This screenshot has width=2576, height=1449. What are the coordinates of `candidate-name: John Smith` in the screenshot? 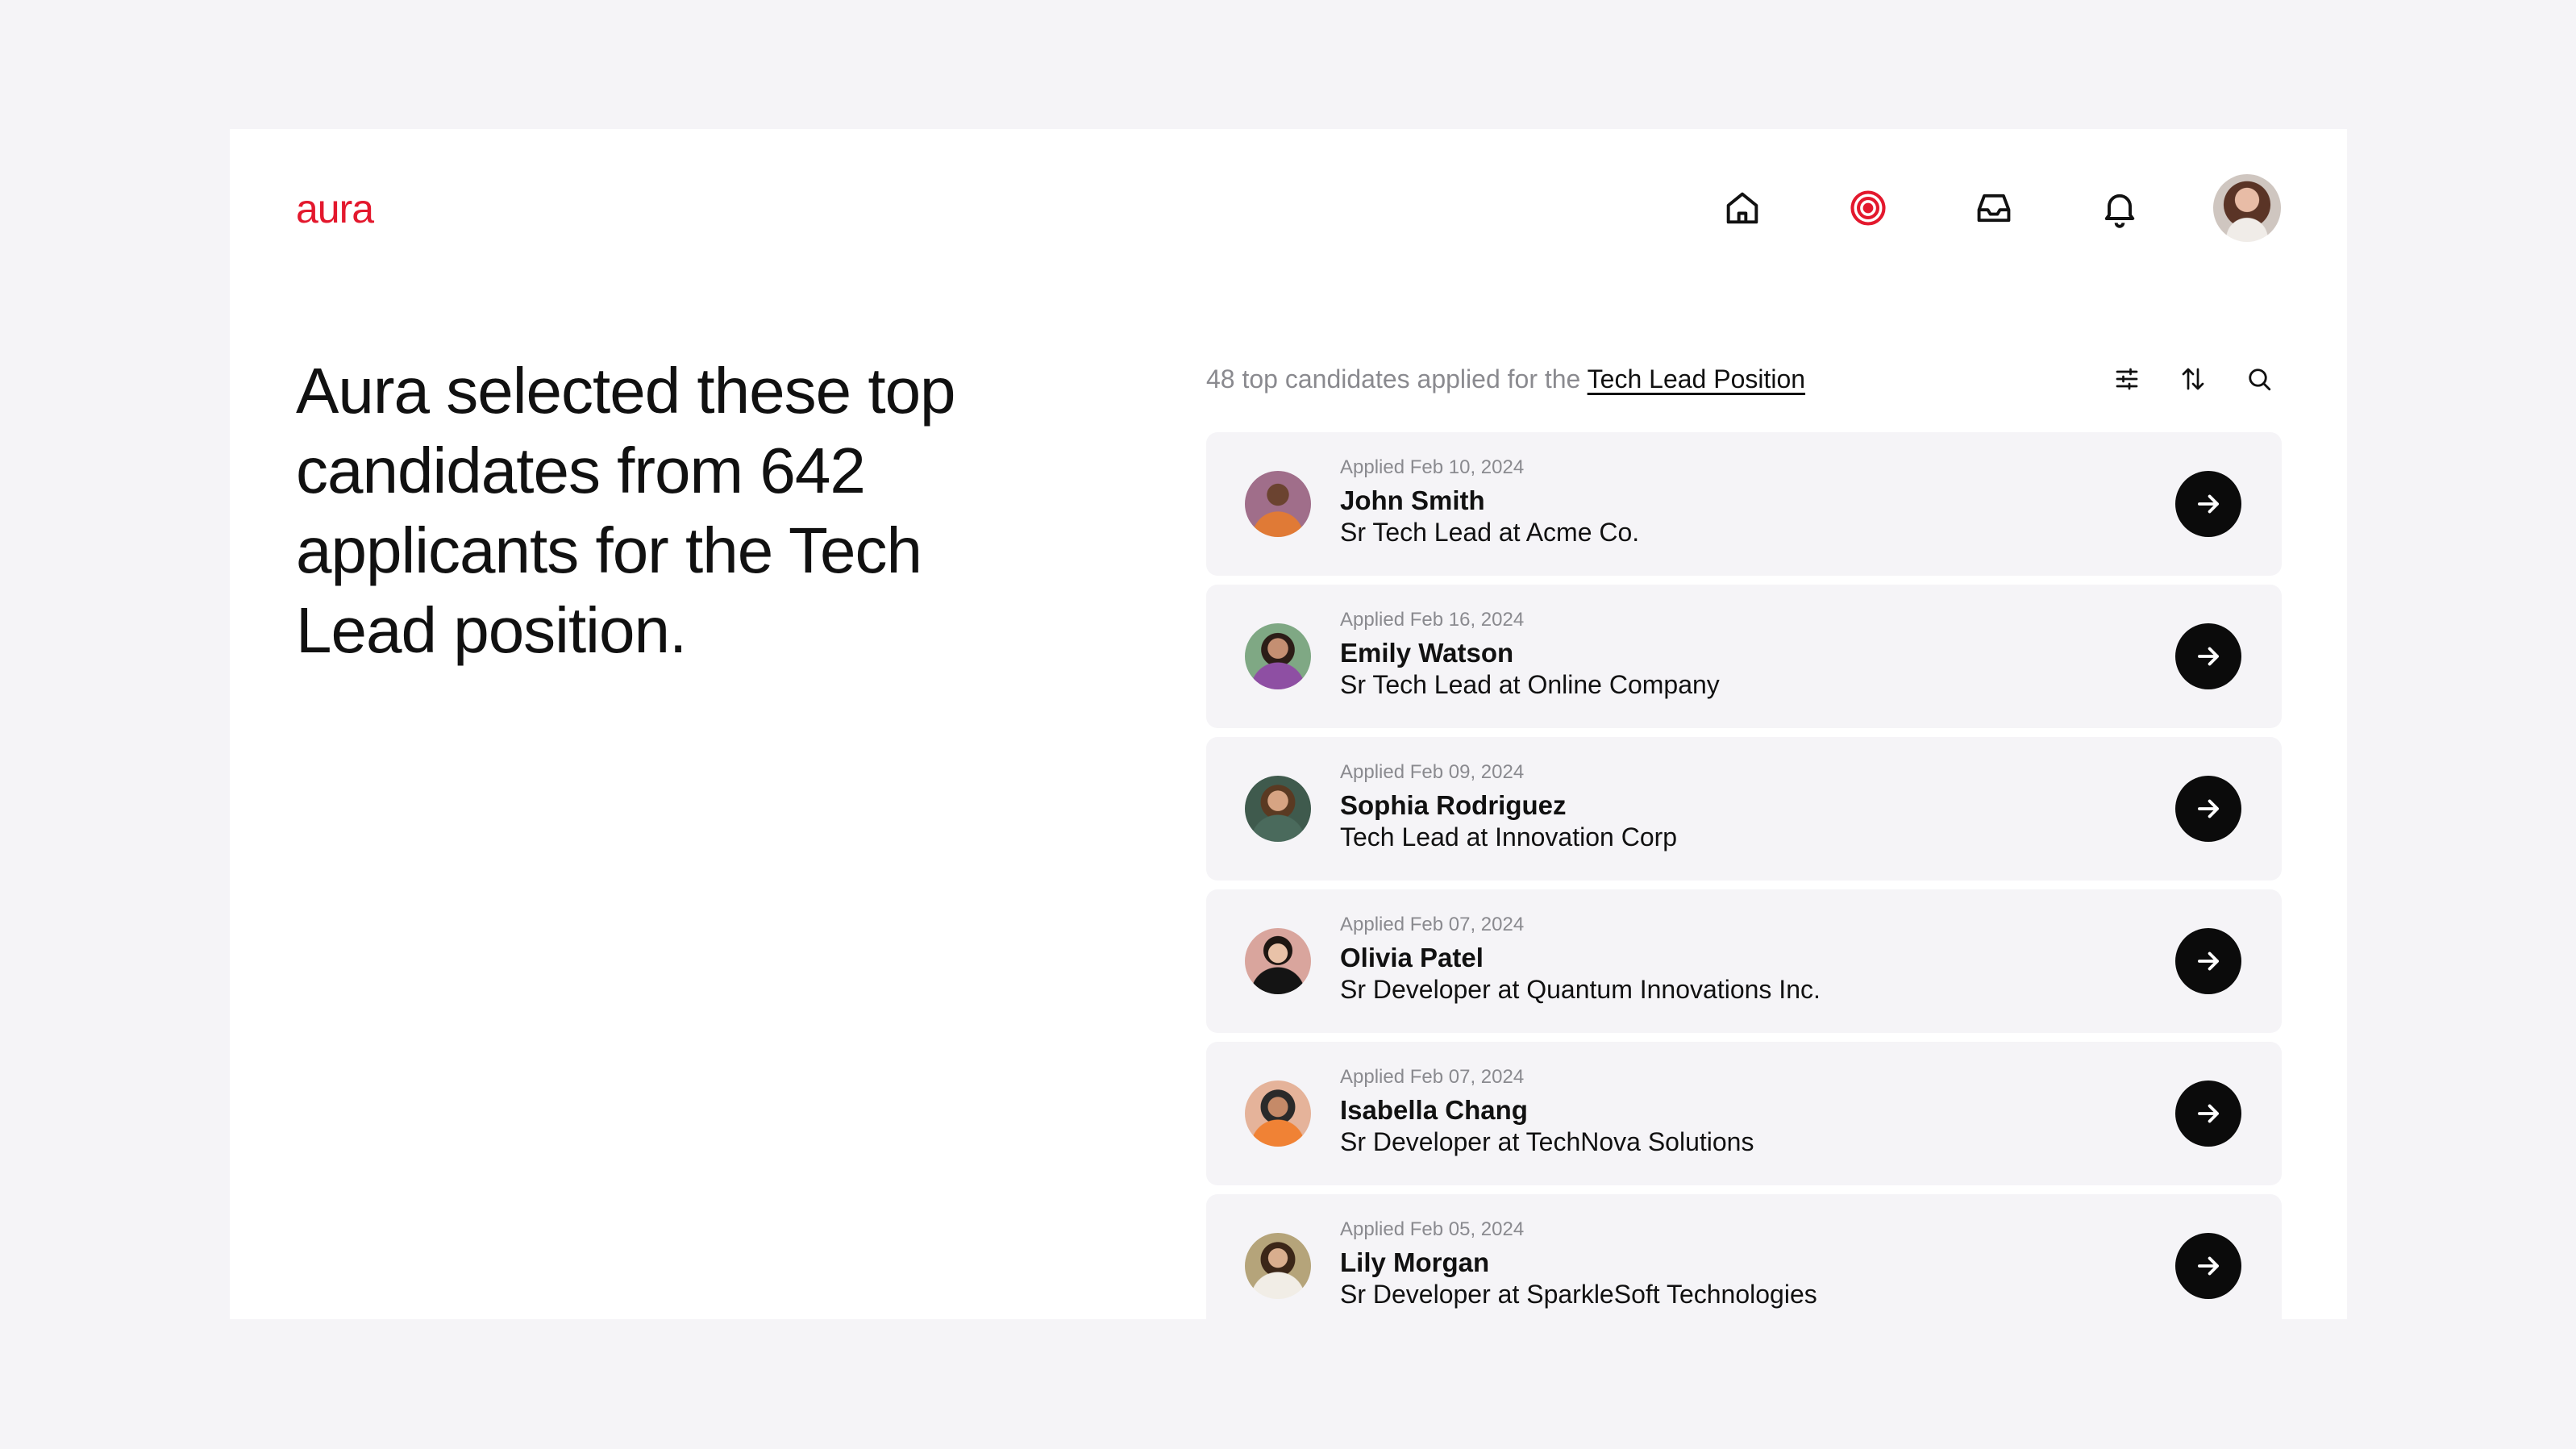 It's located at (1413, 500).